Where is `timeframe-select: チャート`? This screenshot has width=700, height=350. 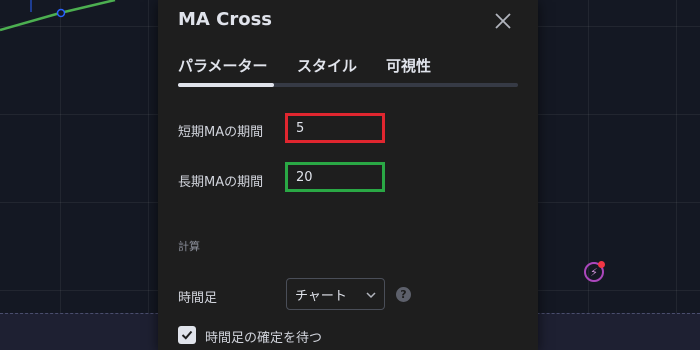 timeframe-select: チャート is located at coordinates (335, 294).